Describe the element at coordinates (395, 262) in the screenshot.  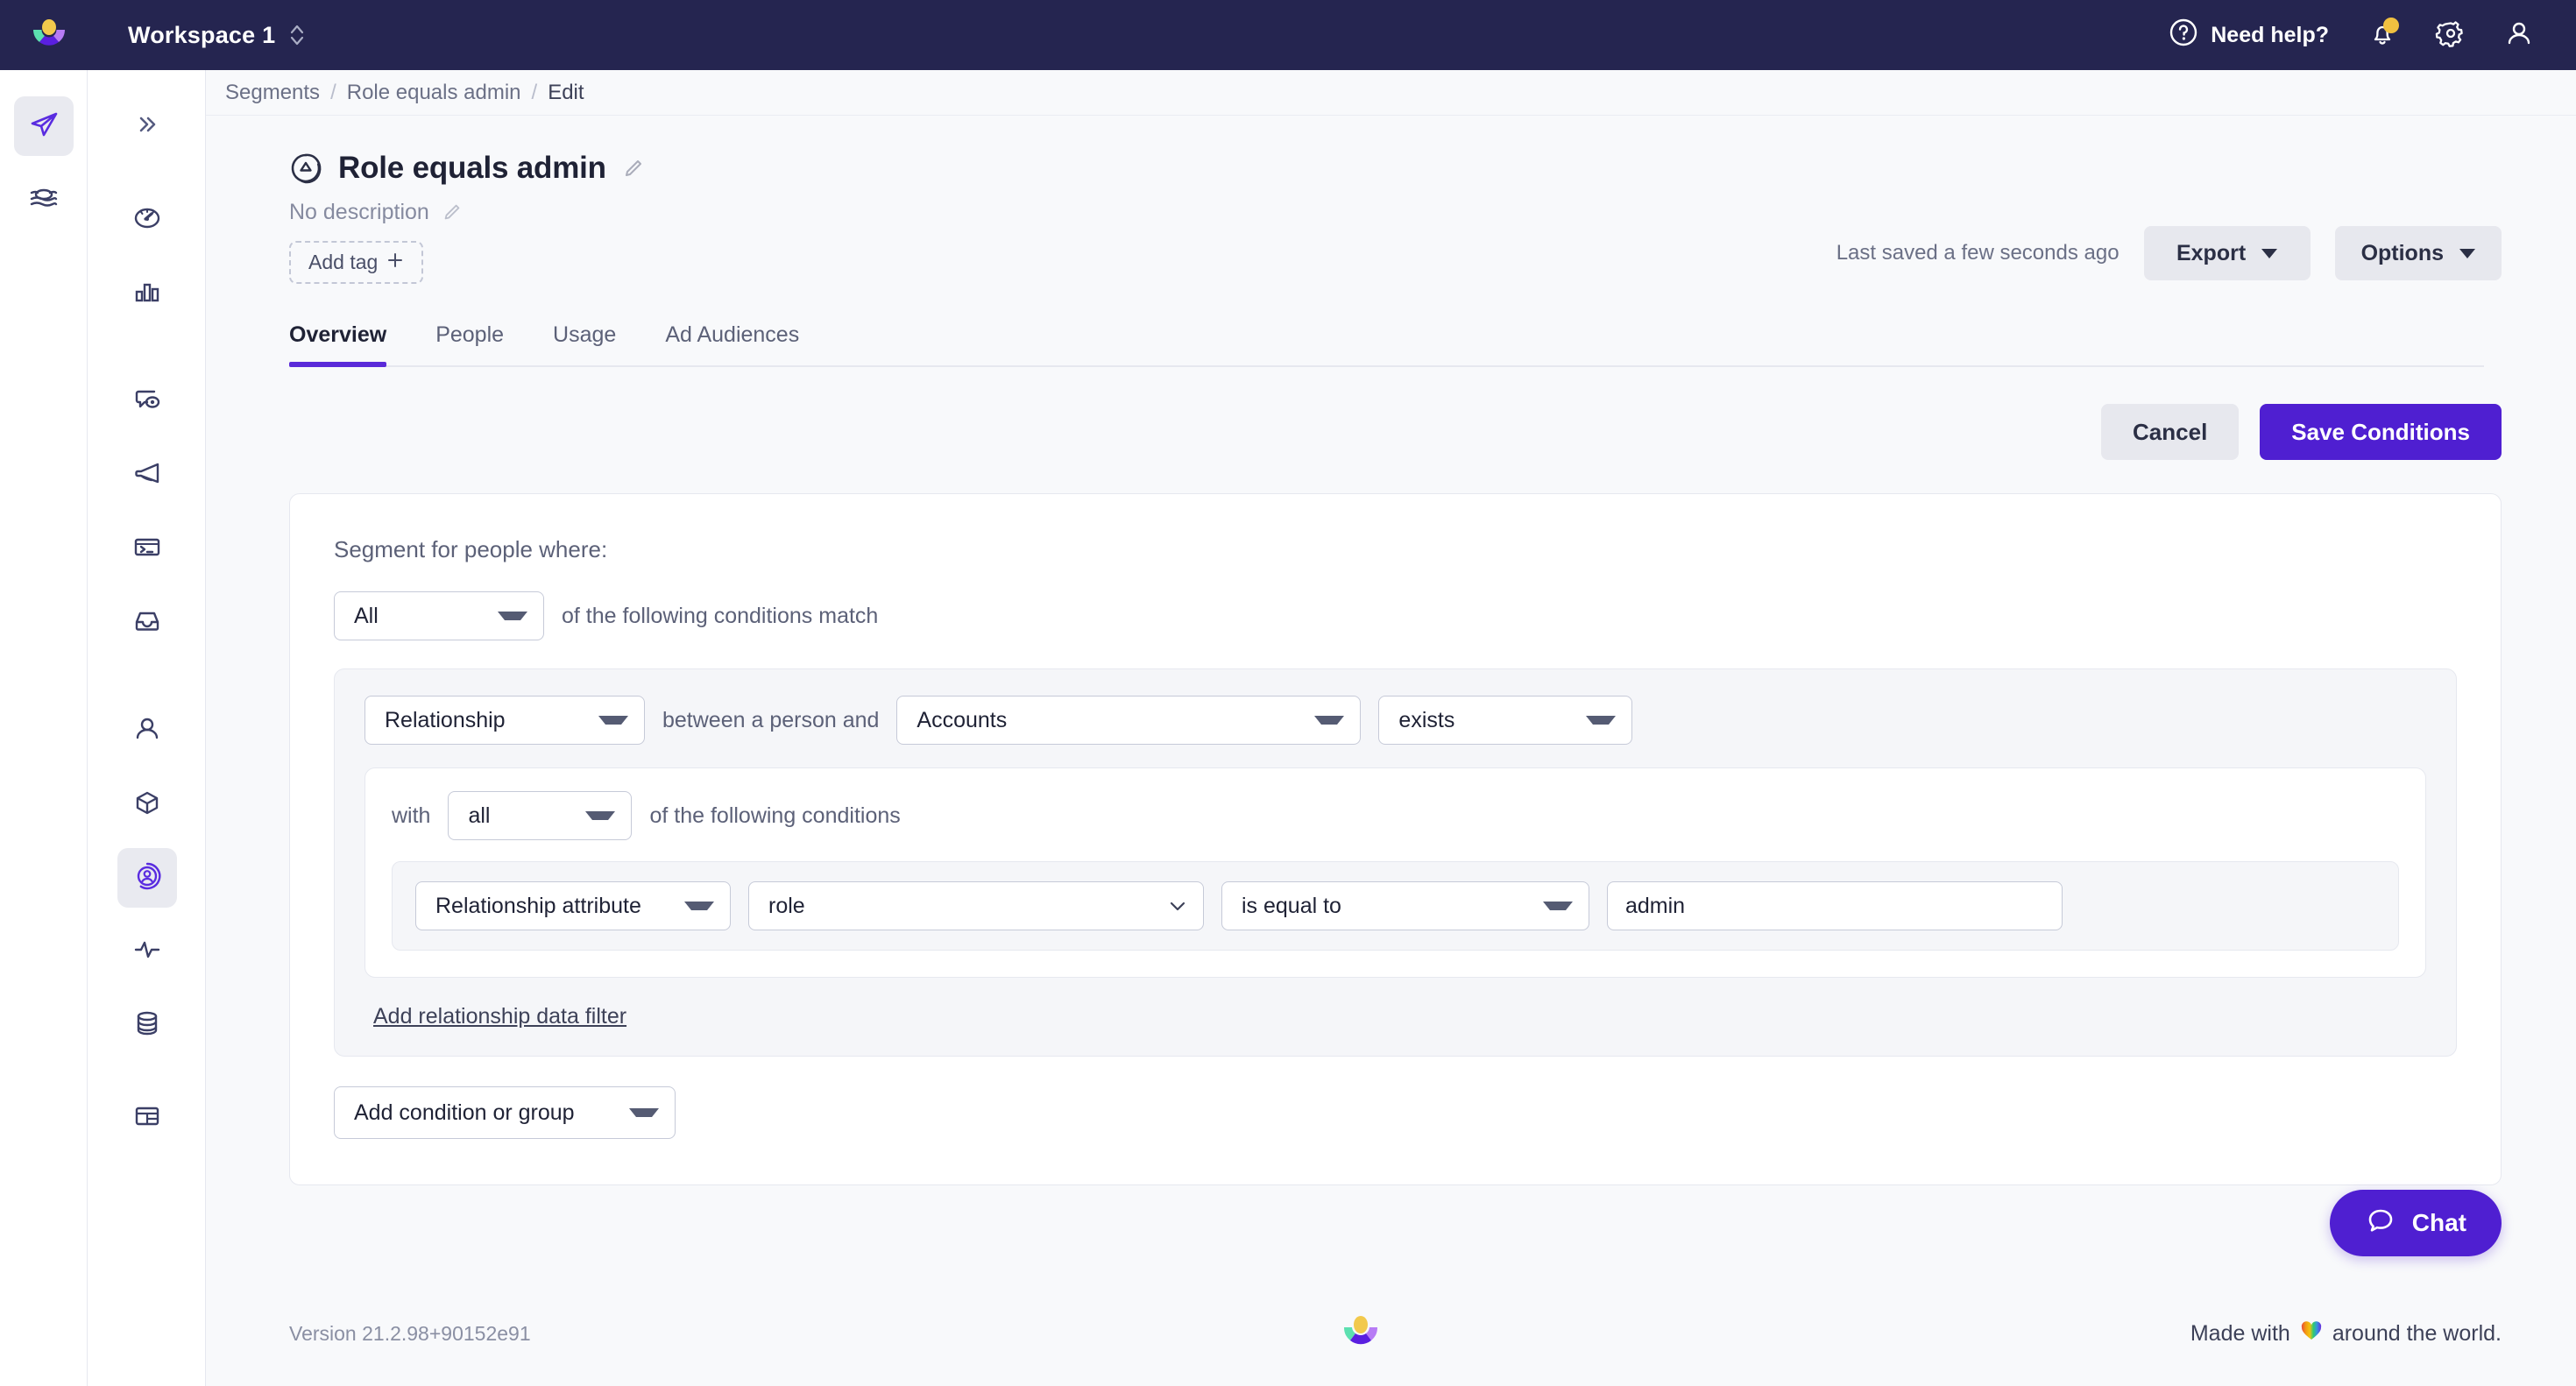
I see `plus-icon` at that location.